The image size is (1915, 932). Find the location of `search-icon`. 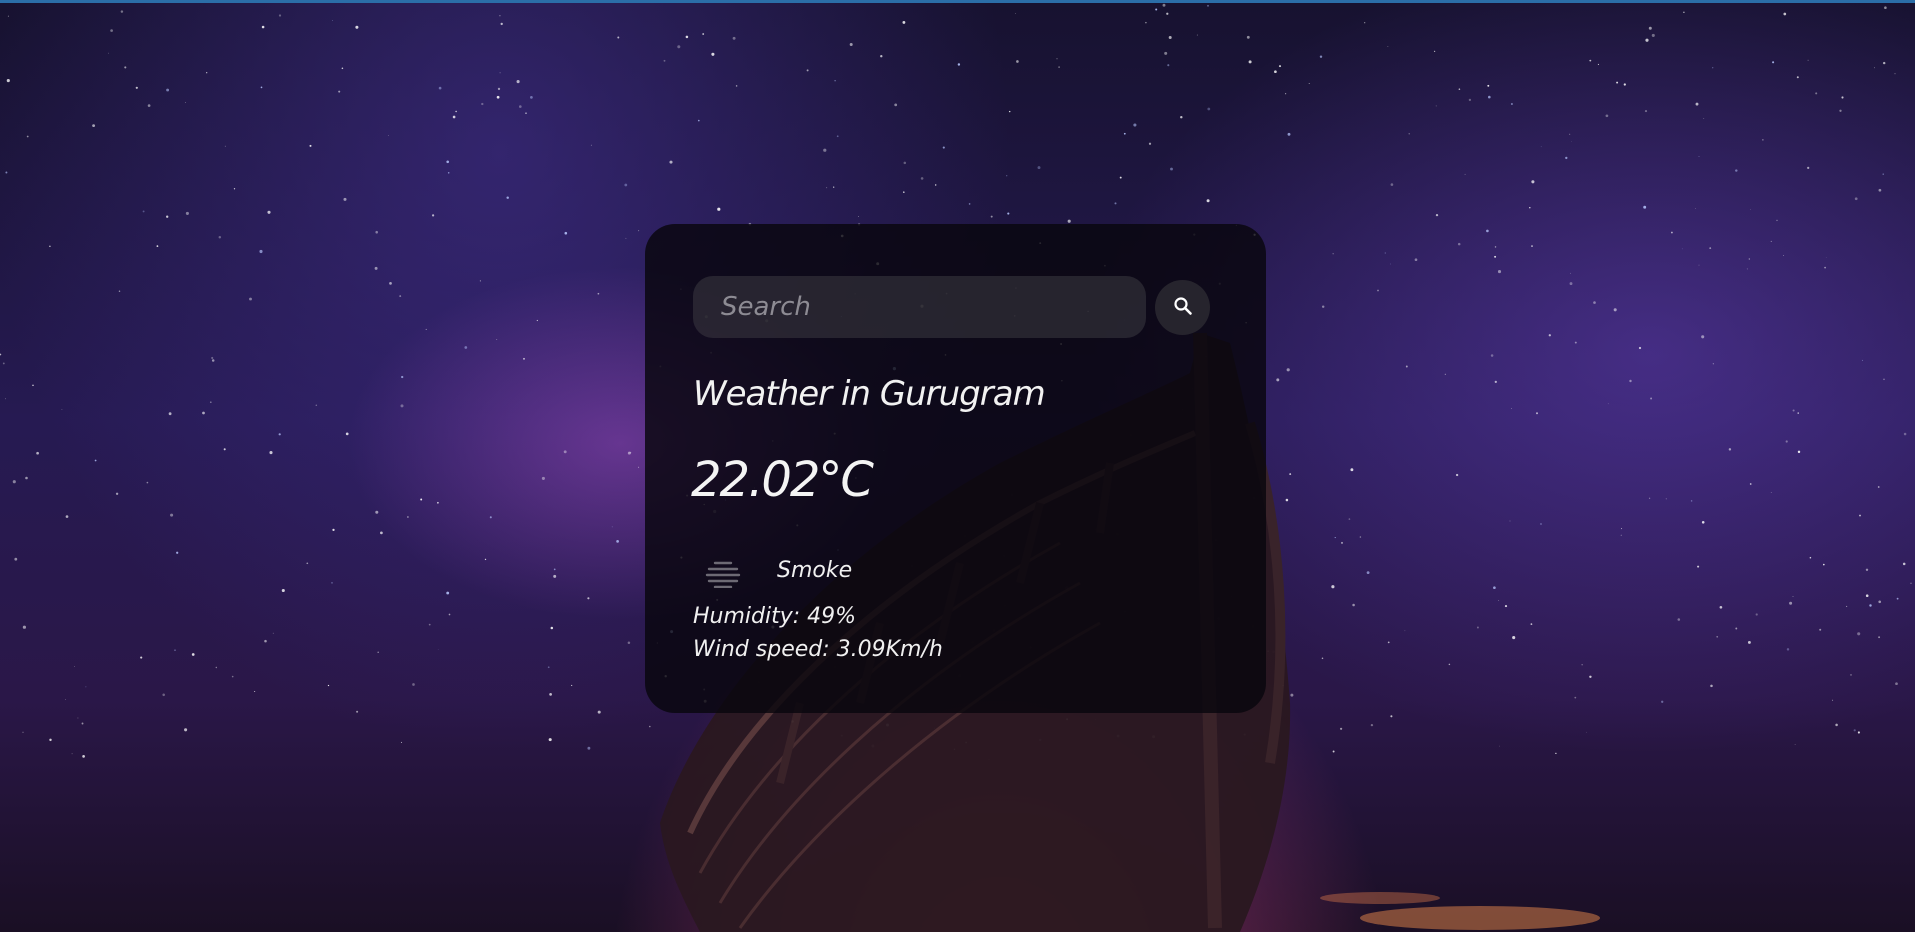

search-icon is located at coordinates (1183, 307).